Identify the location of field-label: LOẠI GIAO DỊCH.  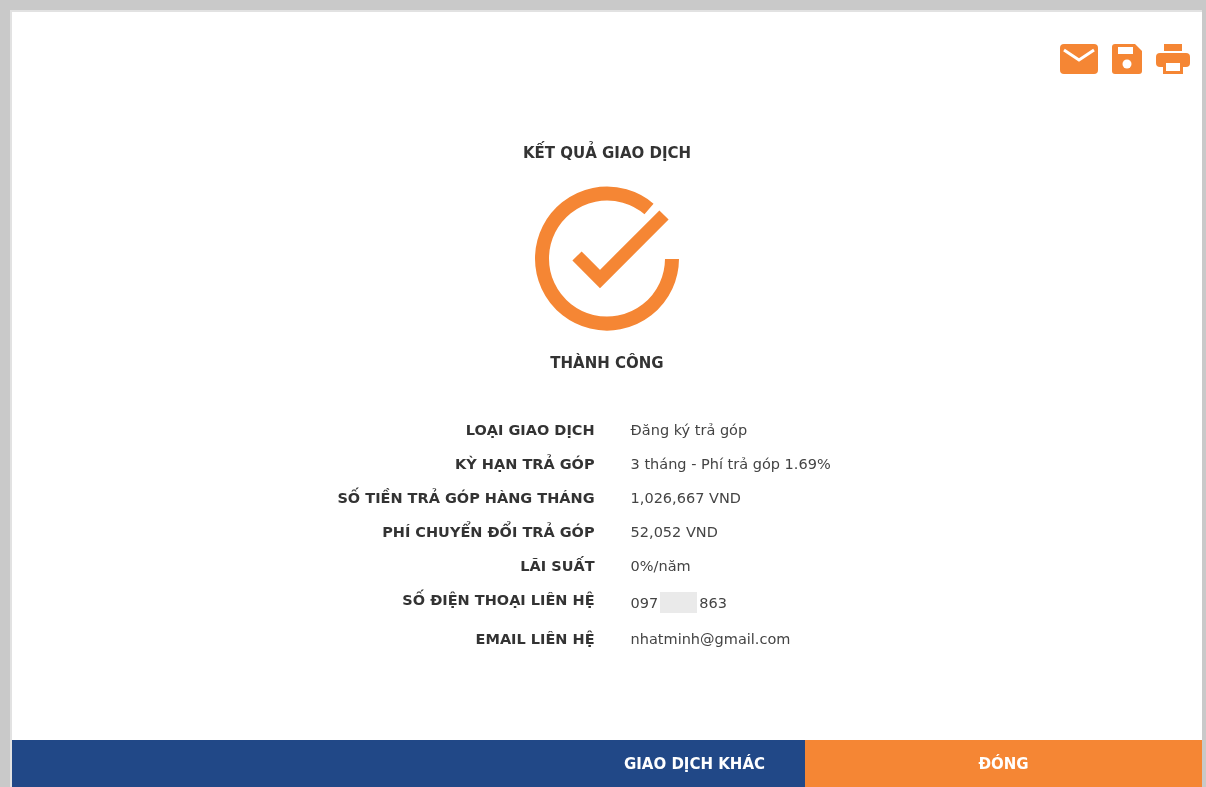
(530, 430).